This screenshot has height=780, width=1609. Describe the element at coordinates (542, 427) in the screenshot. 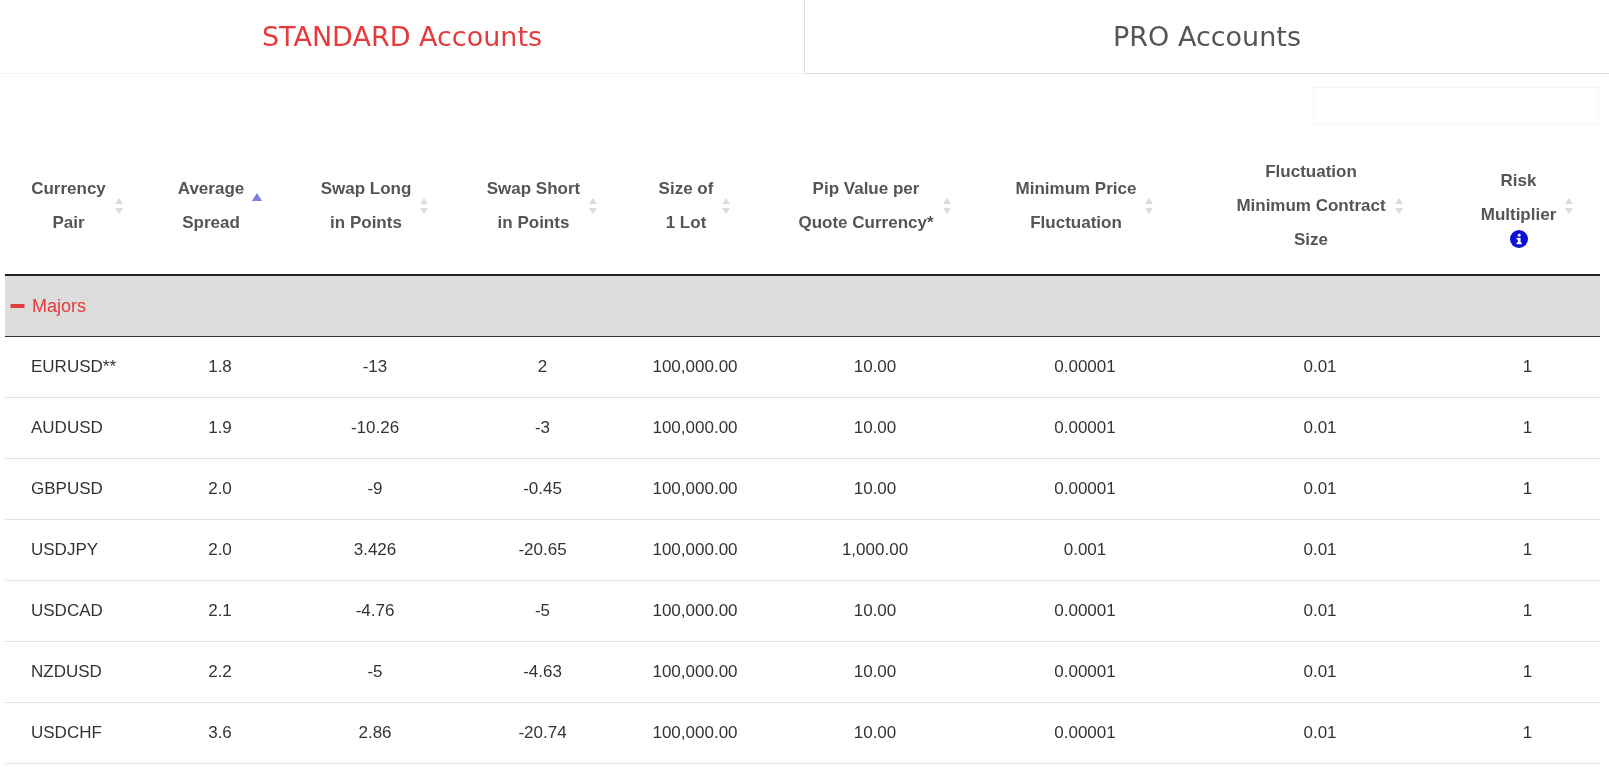

I see `table-cell: -3` at that location.